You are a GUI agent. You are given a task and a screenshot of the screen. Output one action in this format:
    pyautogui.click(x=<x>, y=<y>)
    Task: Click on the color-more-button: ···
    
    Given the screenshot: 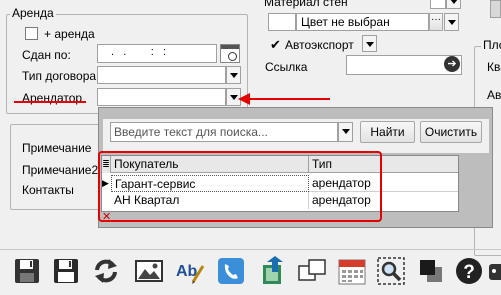 What is the action you would take?
    pyautogui.click(x=436, y=22)
    